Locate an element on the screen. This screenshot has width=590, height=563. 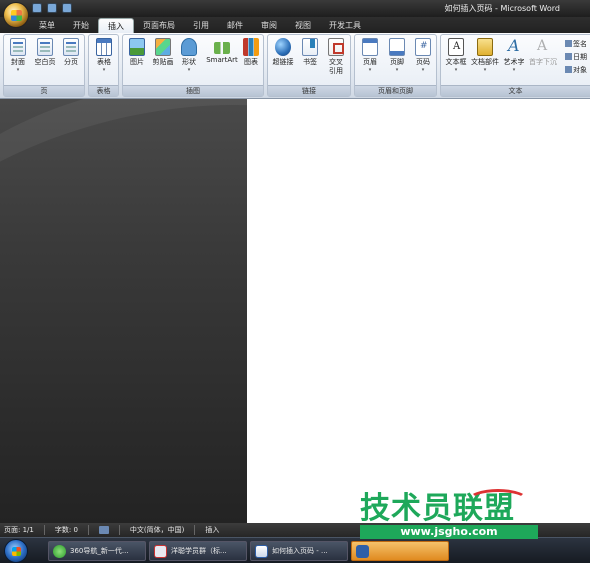
watermark: 技术员联盟 www.jsgho.com is located at coordinates (455, 514).